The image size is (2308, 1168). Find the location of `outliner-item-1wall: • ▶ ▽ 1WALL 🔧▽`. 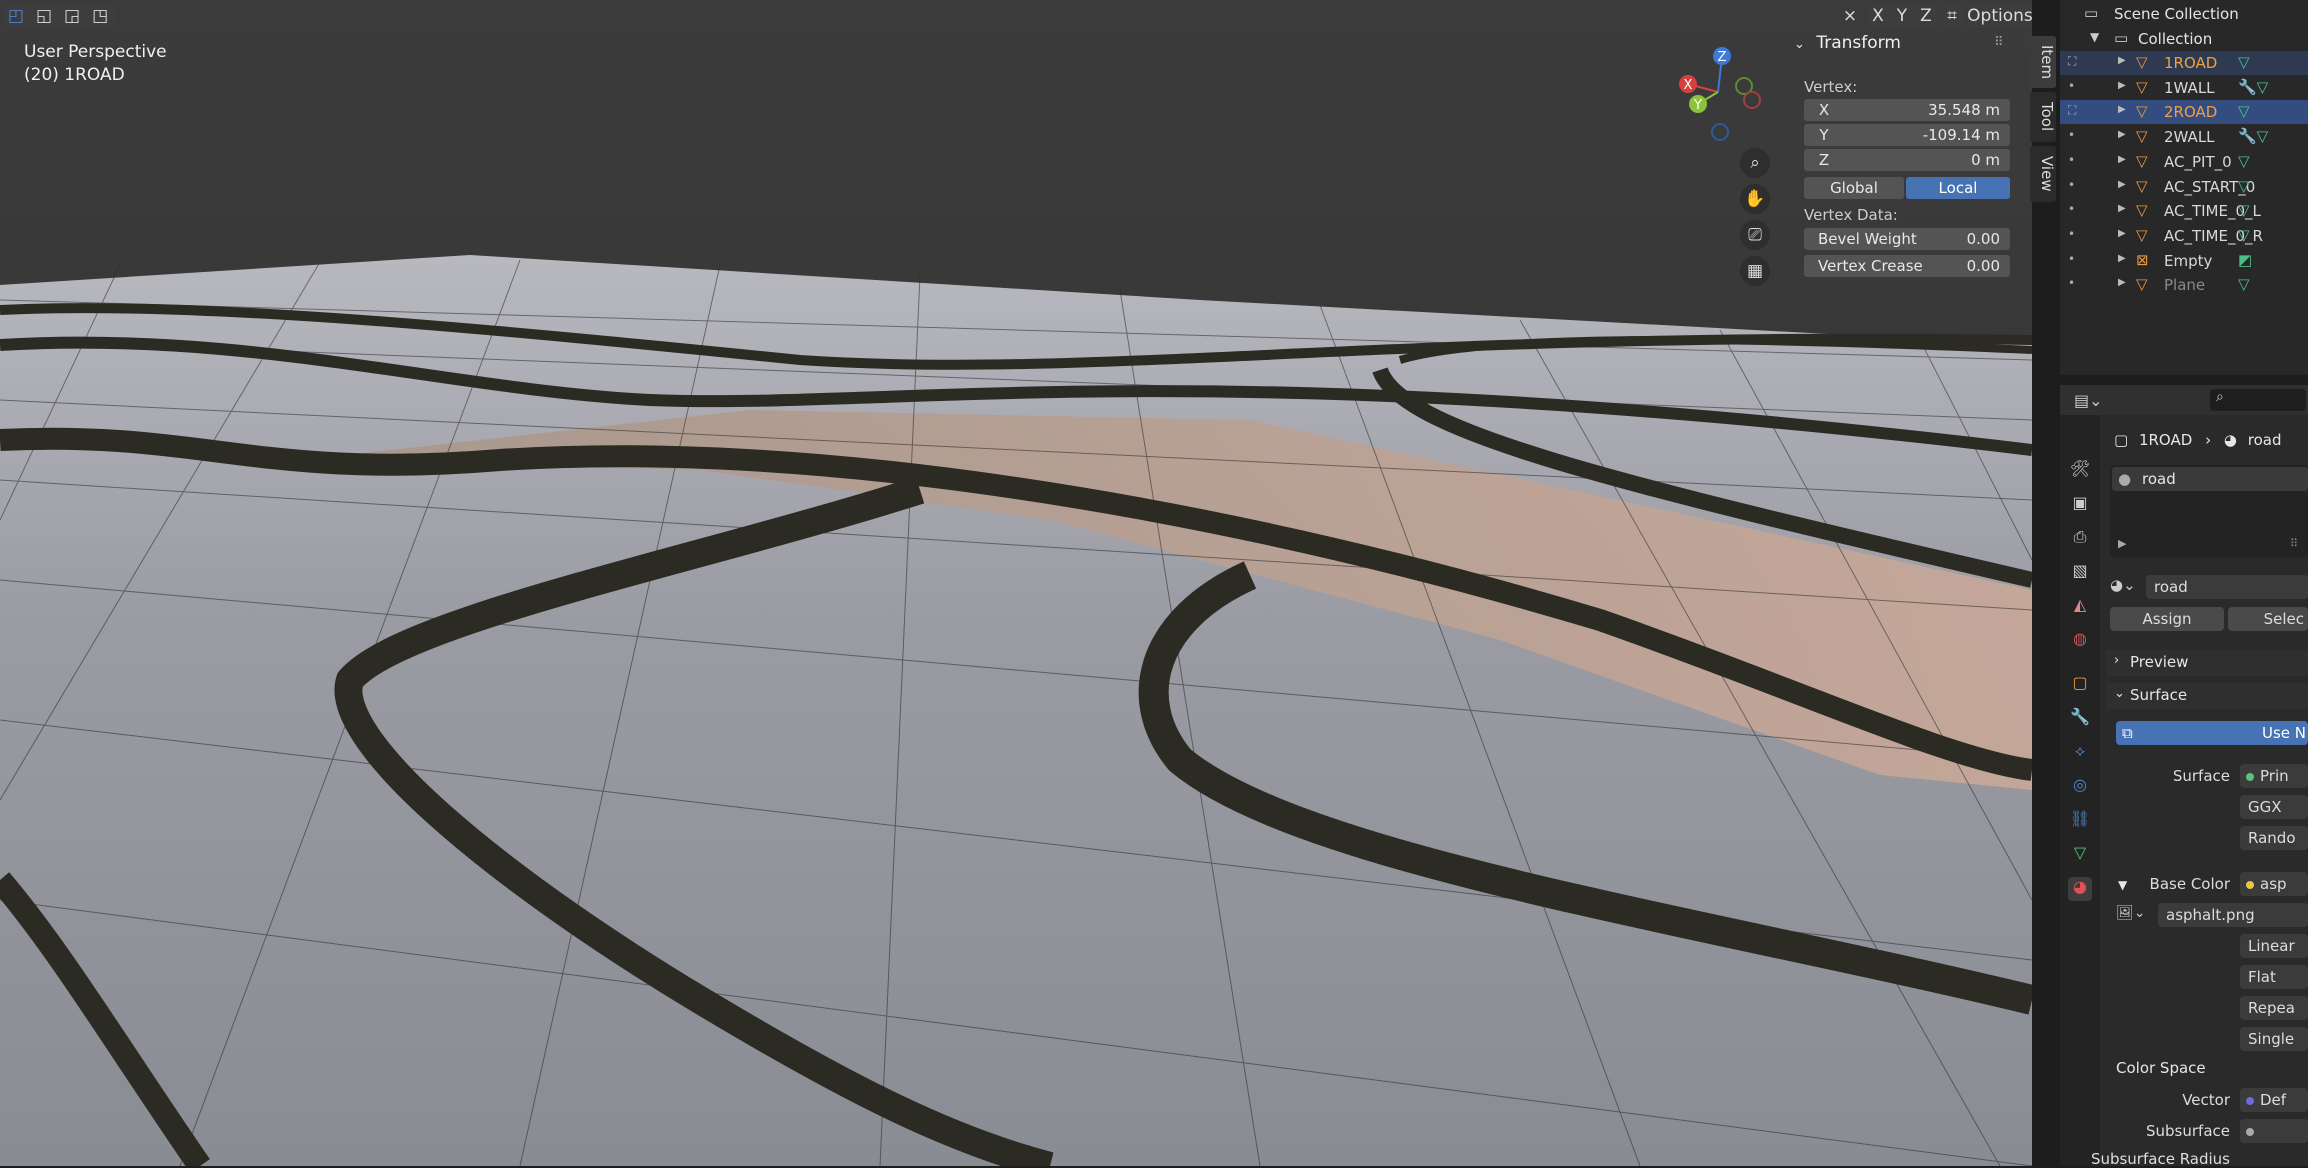

outliner-item-1wall: • ▶ ▽ 1WALL 🔧▽ is located at coordinates (2184, 88).